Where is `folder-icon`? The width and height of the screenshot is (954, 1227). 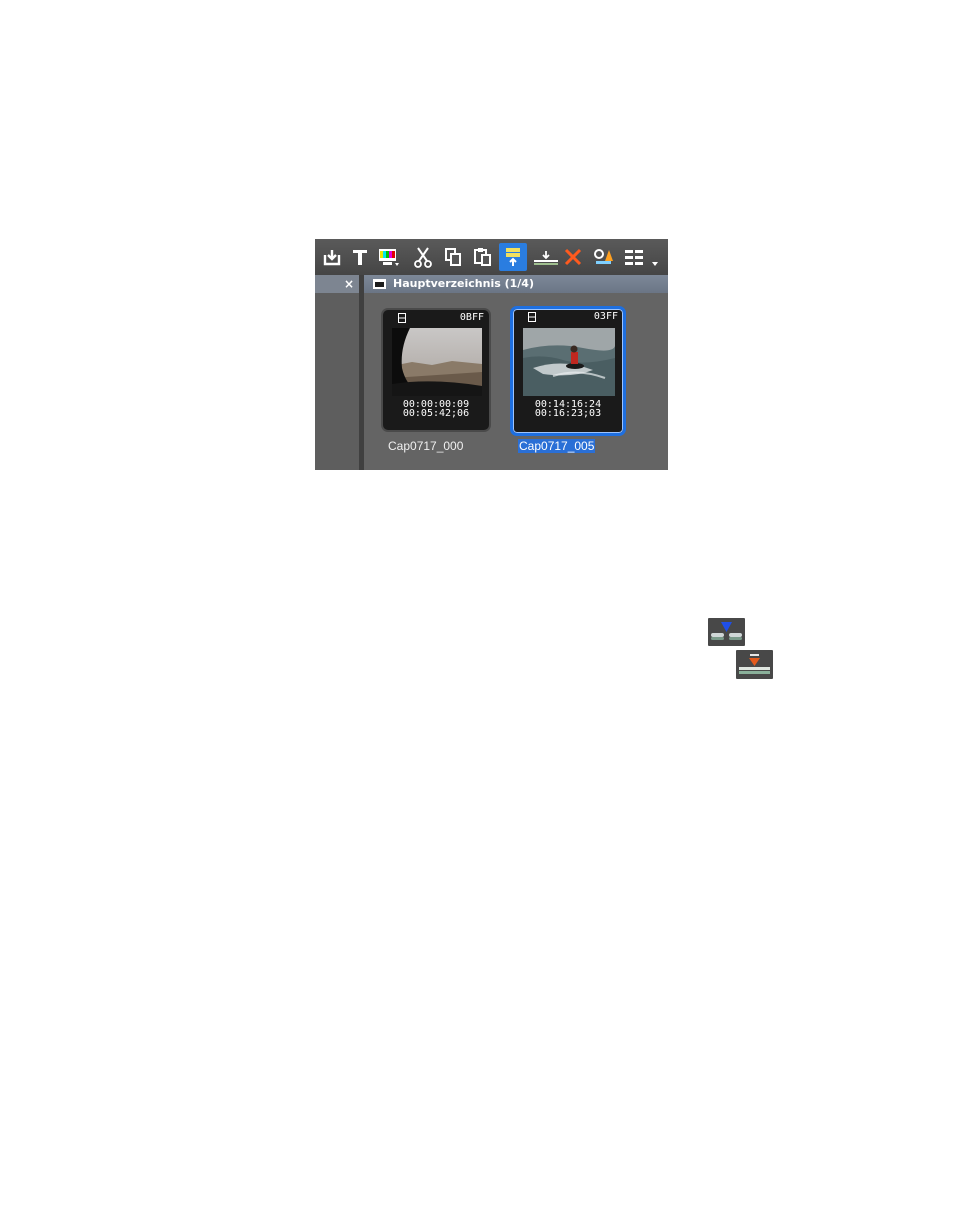
folder-icon is located at coordinates (379, 284).